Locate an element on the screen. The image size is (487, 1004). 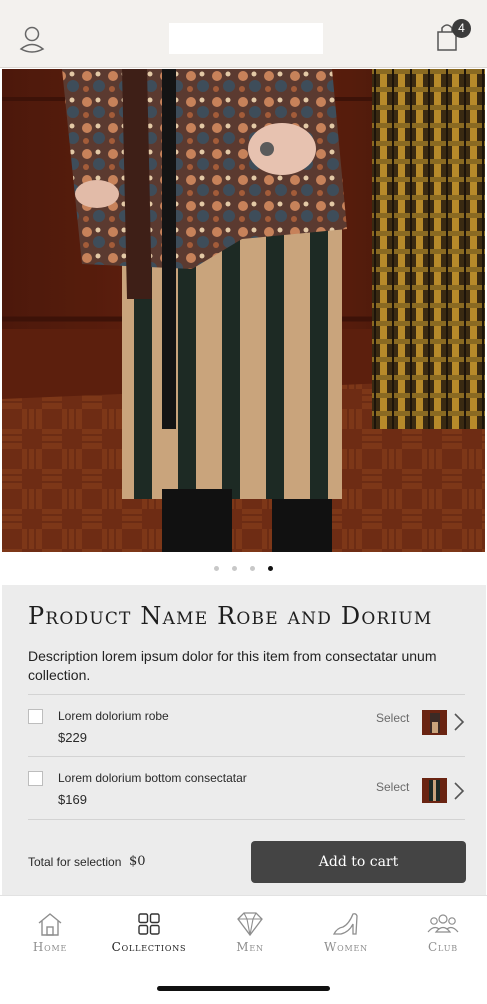
cart-count-badge: 4 is located at coordinates (461, 28).